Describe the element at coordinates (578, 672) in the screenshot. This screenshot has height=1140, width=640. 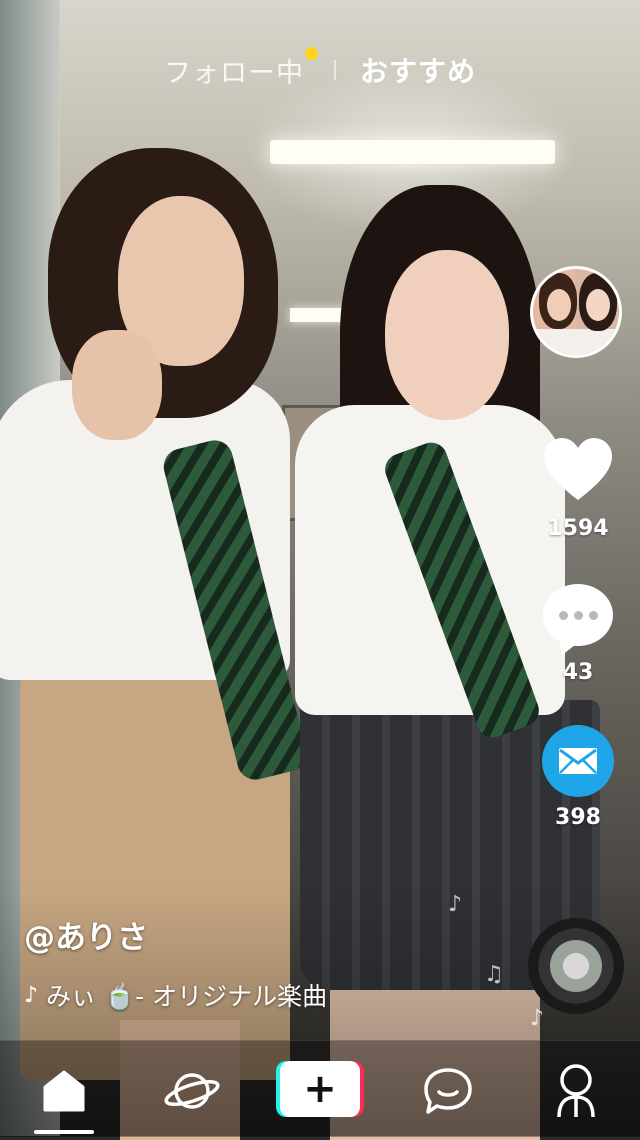
I see `comment-count: 43` at that location.